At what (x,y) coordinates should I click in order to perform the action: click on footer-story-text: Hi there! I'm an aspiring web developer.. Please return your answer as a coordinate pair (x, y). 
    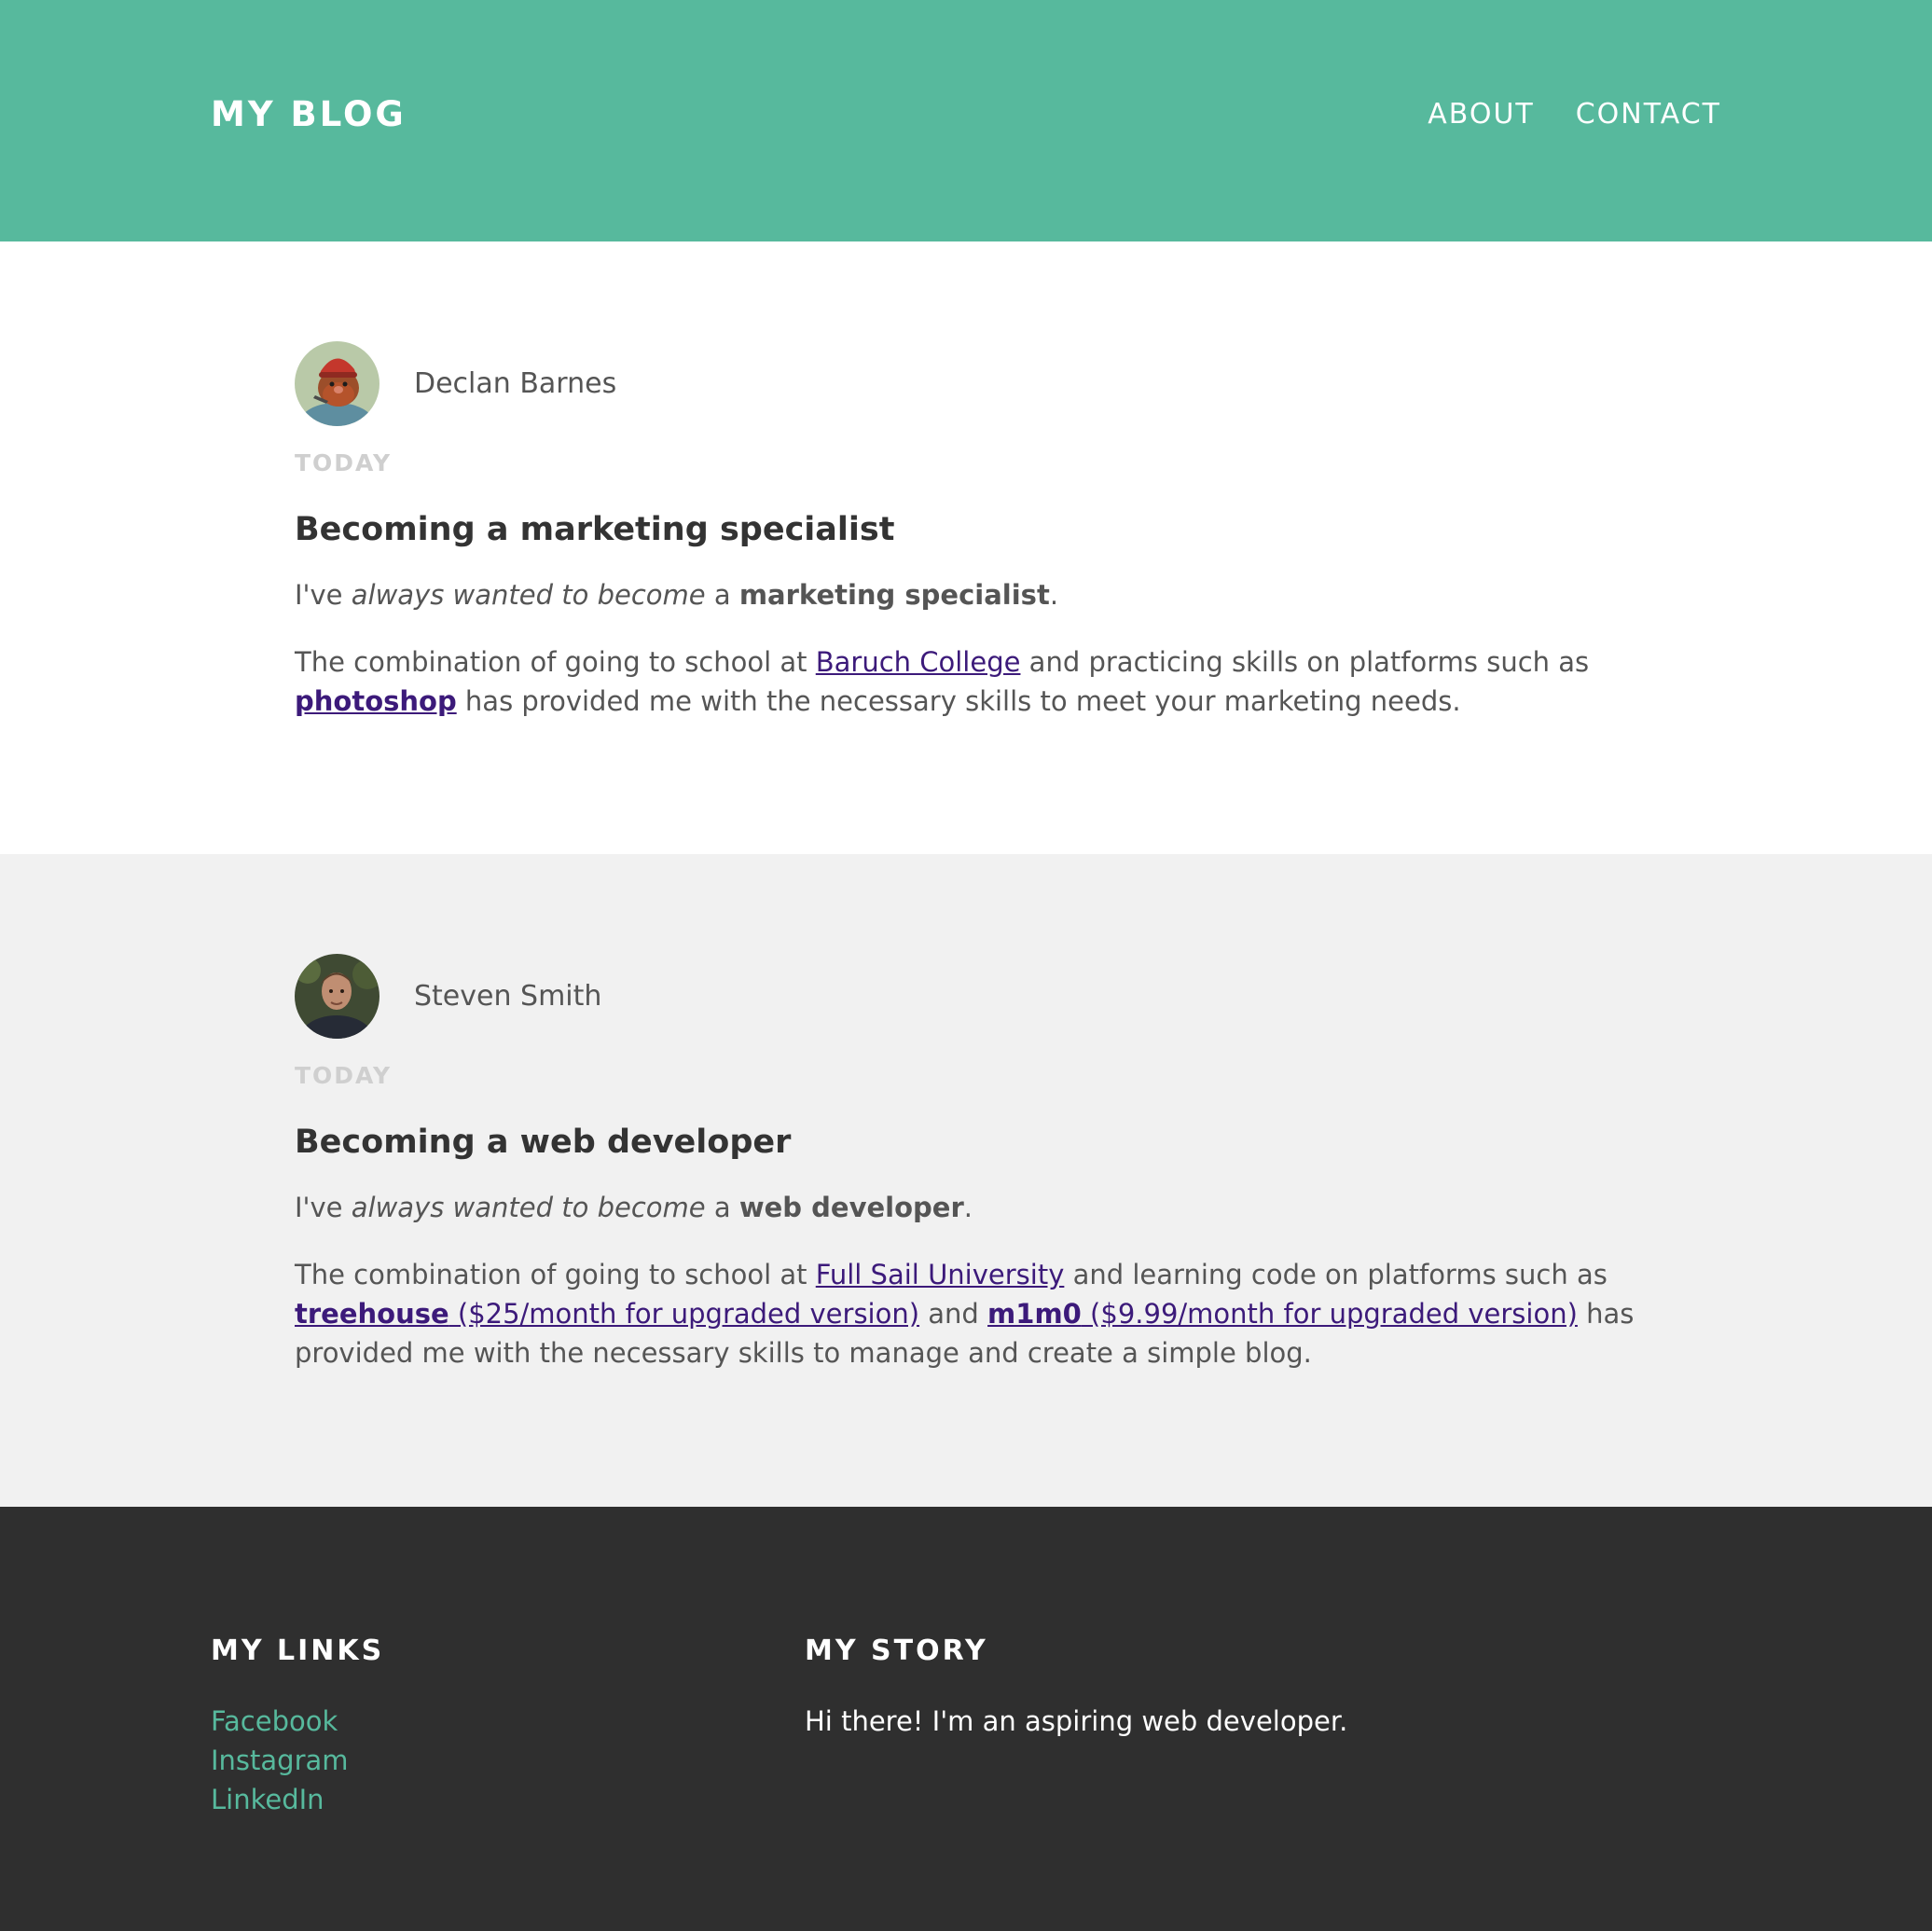
    Looking at the image, I should click on (1077, 1721).